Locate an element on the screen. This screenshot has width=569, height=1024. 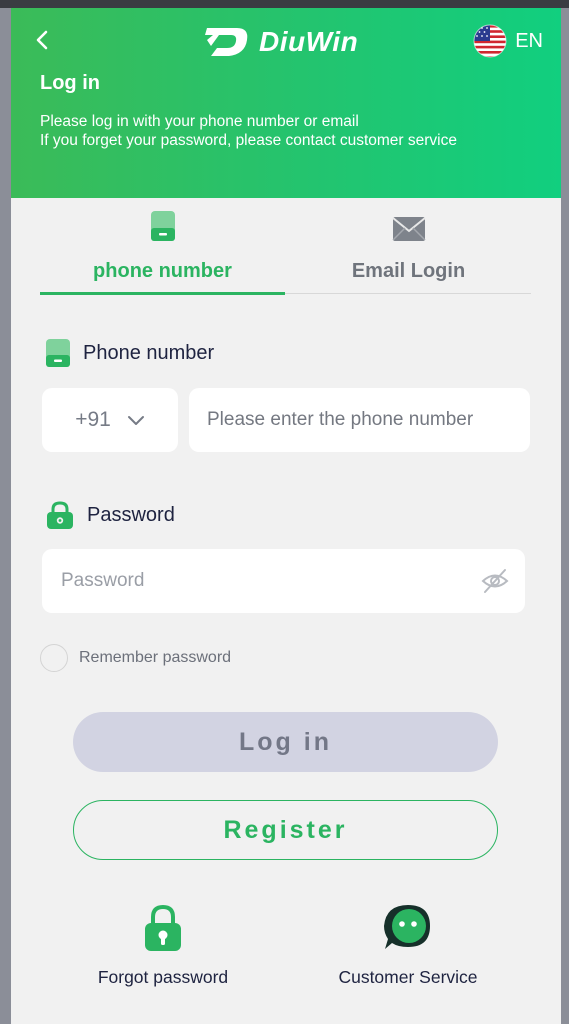
phone-label-text: Phone number is located at coordinates (149, 352).